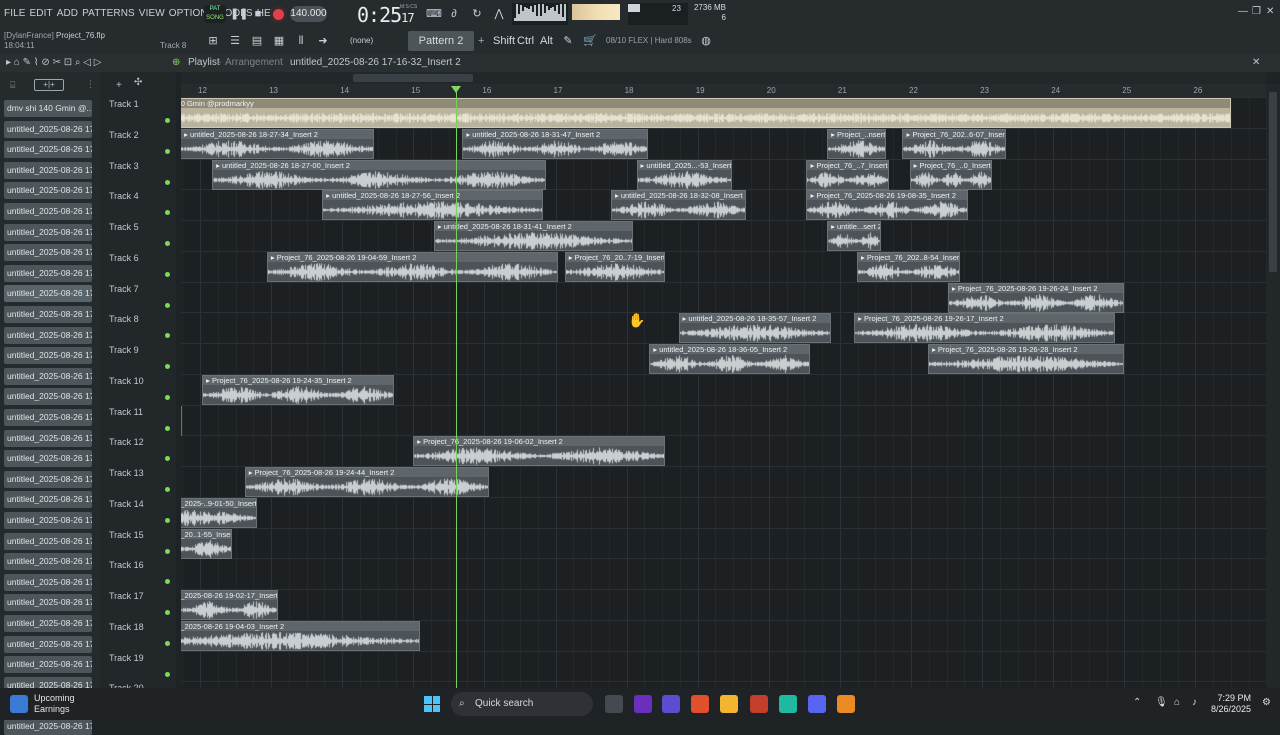 Image resolution: width=1280 pixels, height=735 pixels. What do you see at coordinates (138, 82) in the screenshot?
I see `zoom-icon: ✣` at bounding box center [138, 82].